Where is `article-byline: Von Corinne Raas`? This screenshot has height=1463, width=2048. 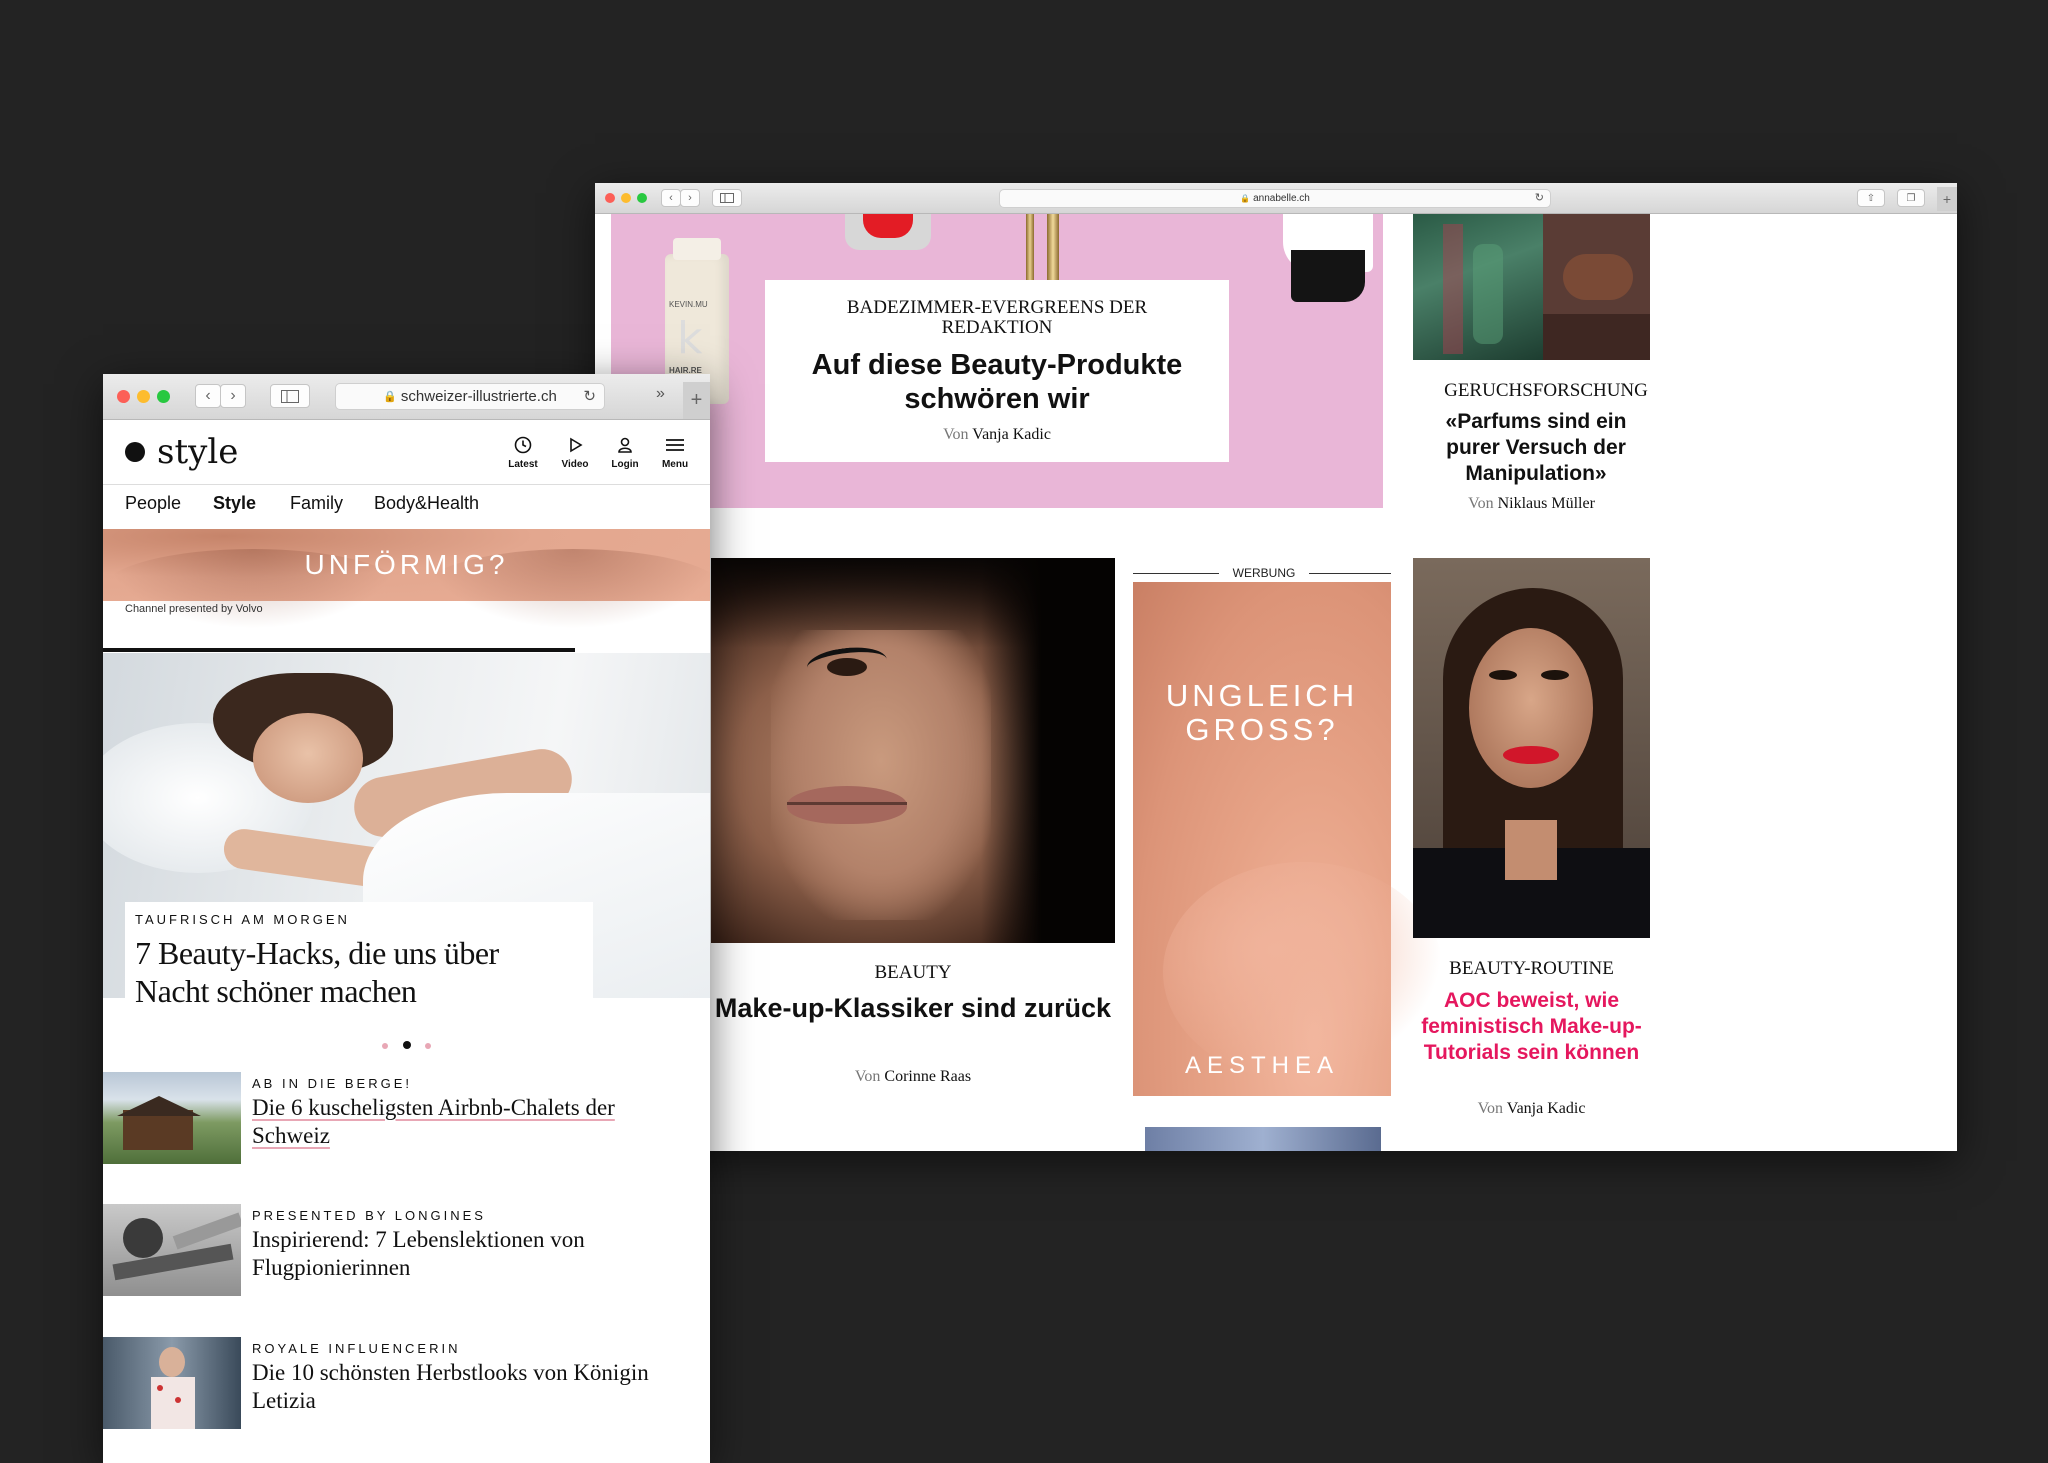 article-byline: Von Corinne Raas is located at coordinates (913, 1076).